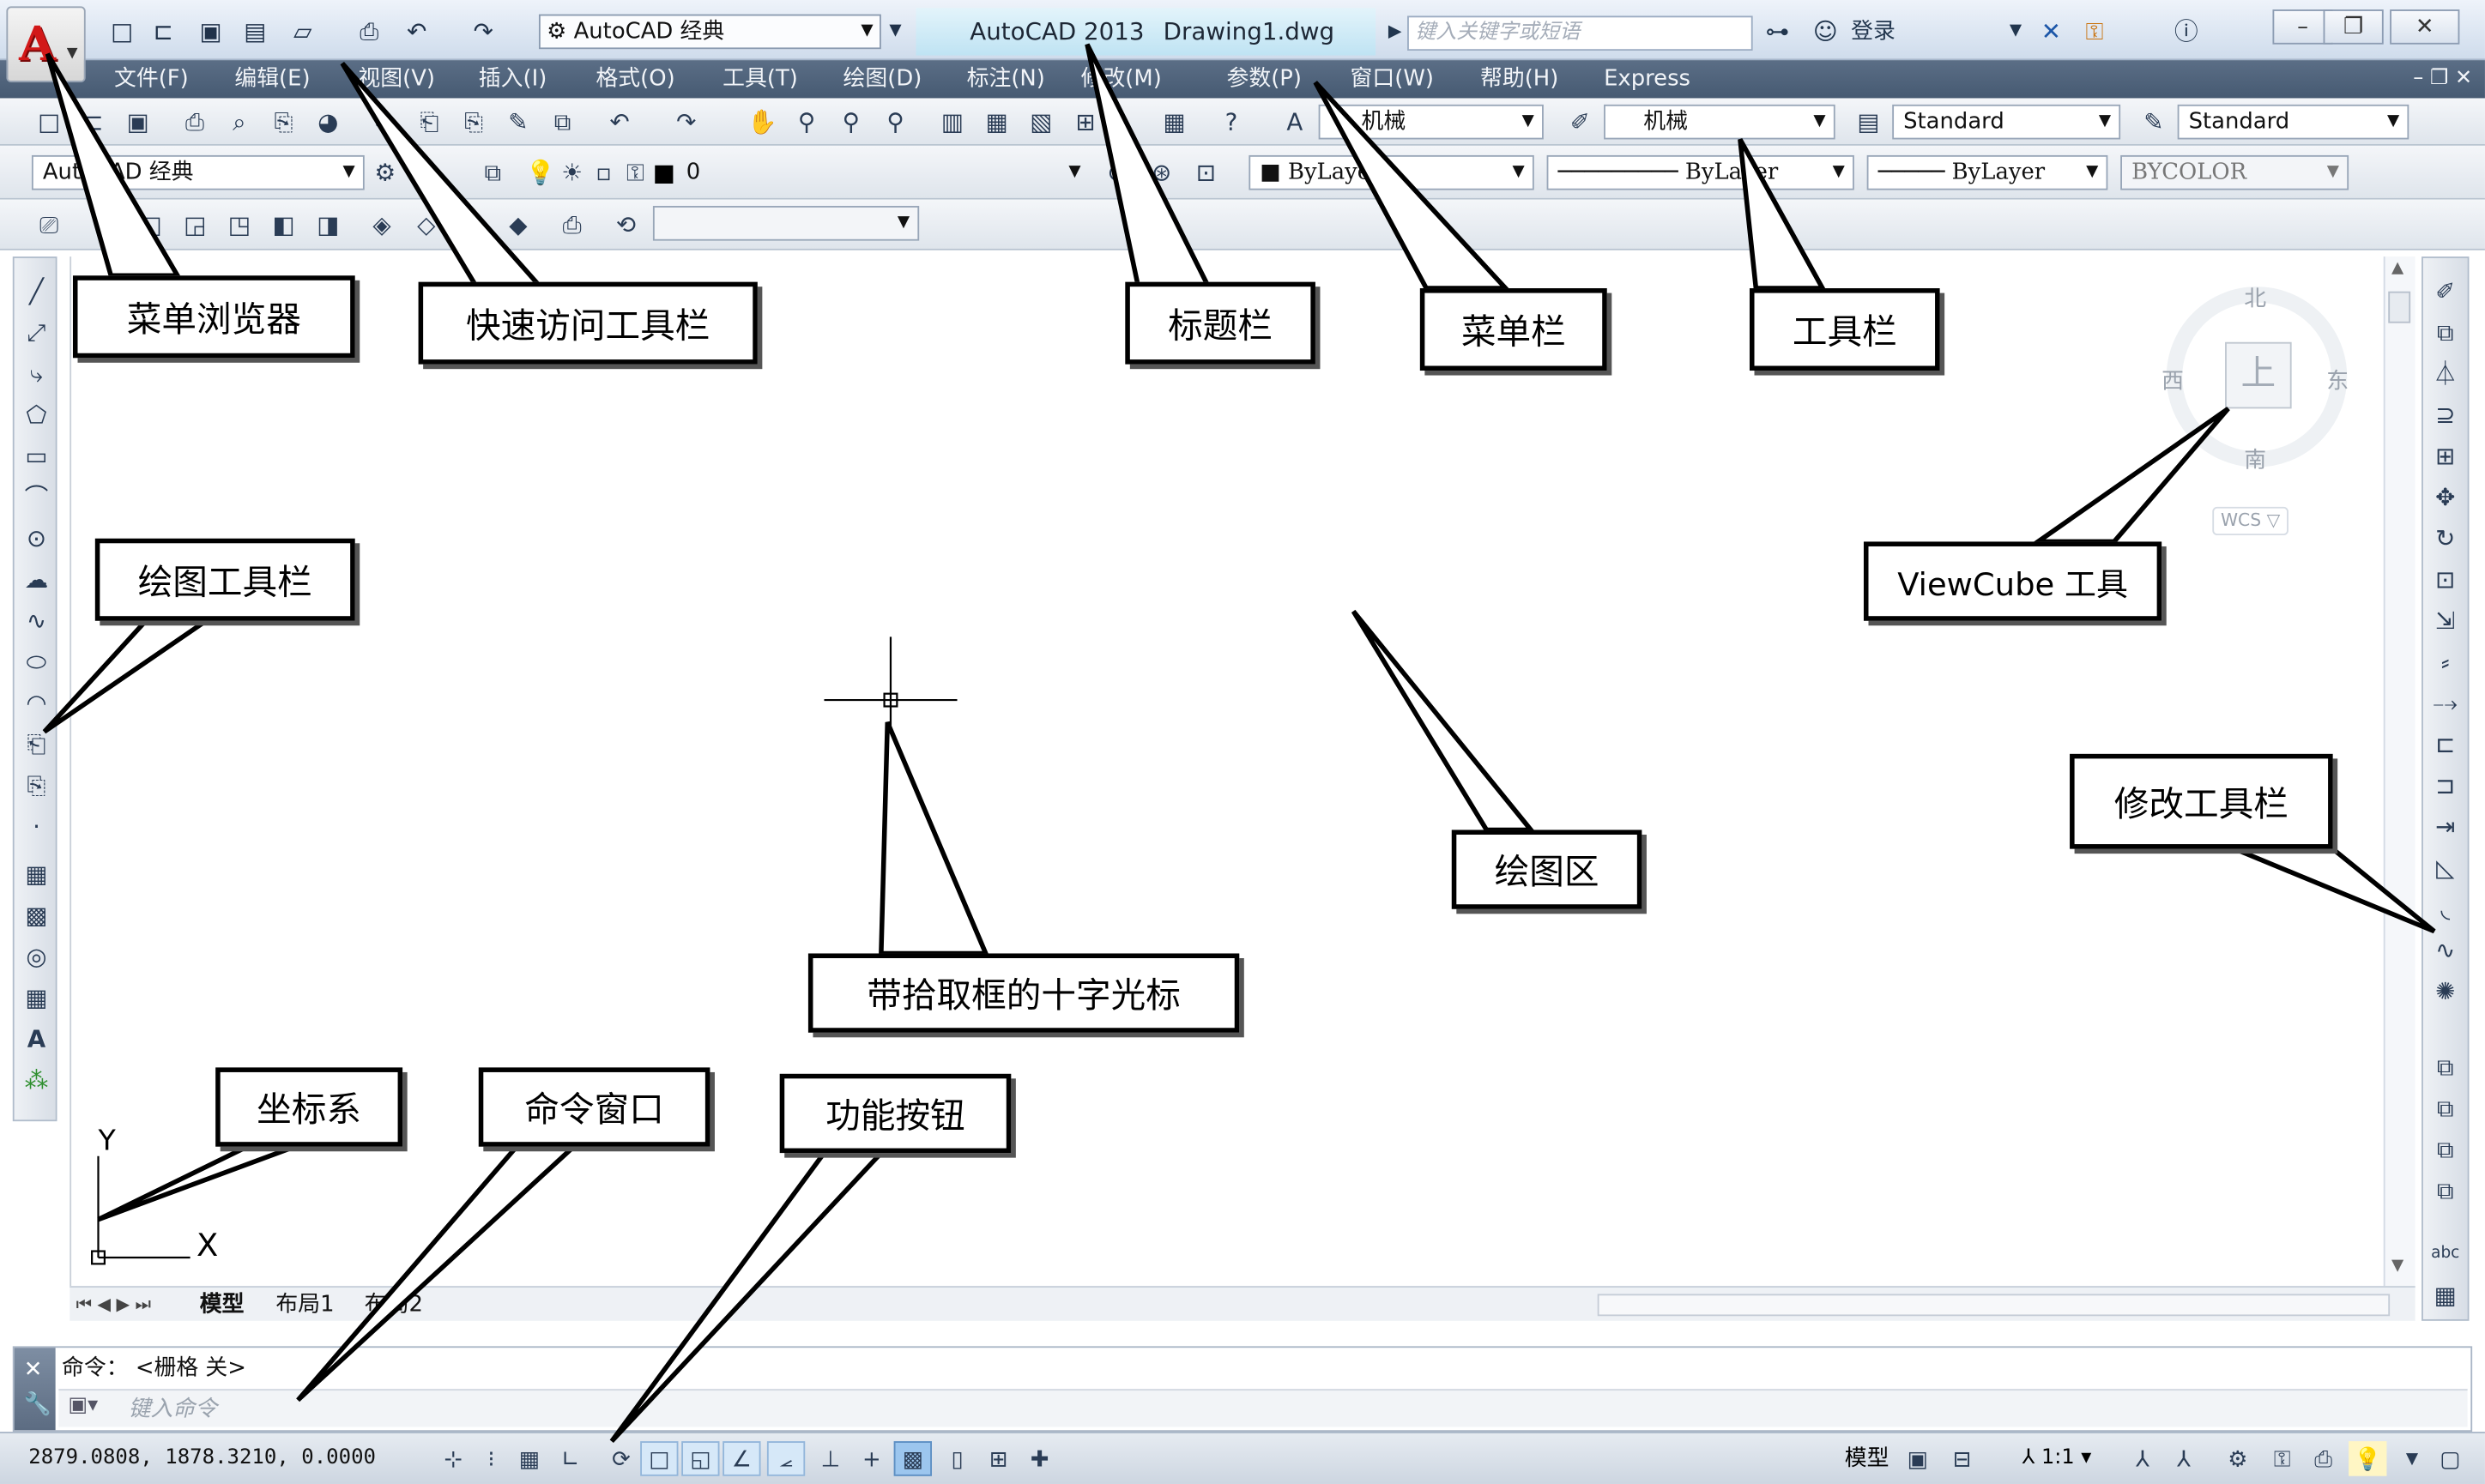 The width and height of the screenshot is (2485, 1484). I want to click on callout-crosshair: 带拾取框的十字光标, so click(1023, 993).